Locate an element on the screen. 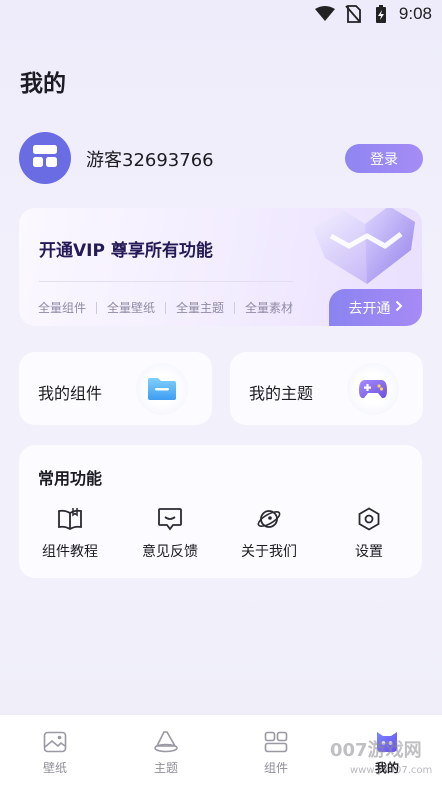  feedback-icon is located at coordinates (170, 519).